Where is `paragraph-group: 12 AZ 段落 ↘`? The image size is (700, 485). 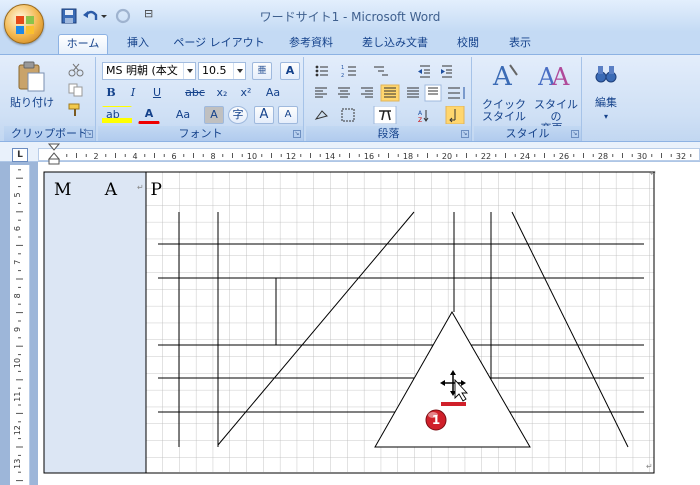 paragraph-group: 12 AZ 段落 ↘ is located at coordinates (389, 99).